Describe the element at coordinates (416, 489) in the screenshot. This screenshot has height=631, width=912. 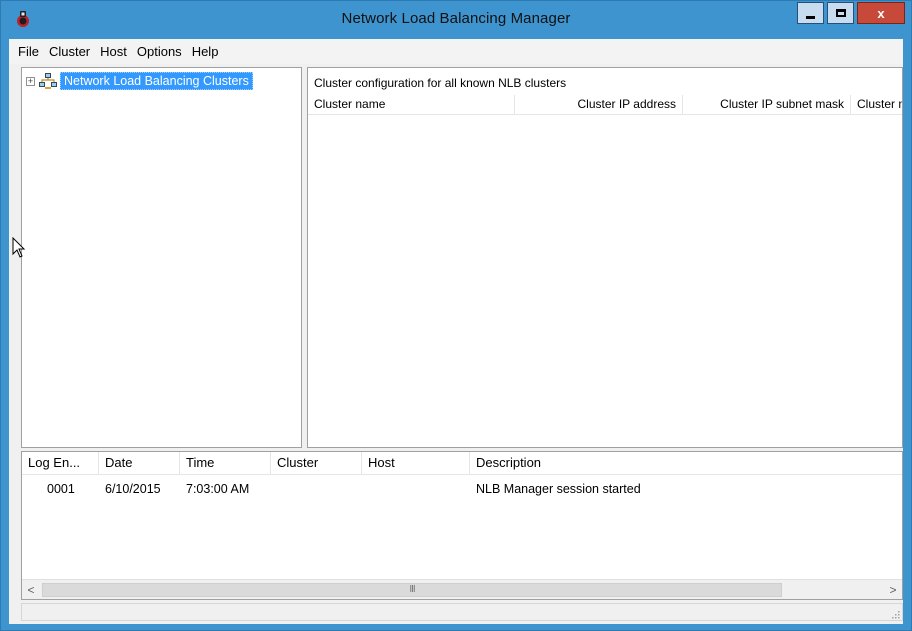
I see `log-host-cell` at that location.